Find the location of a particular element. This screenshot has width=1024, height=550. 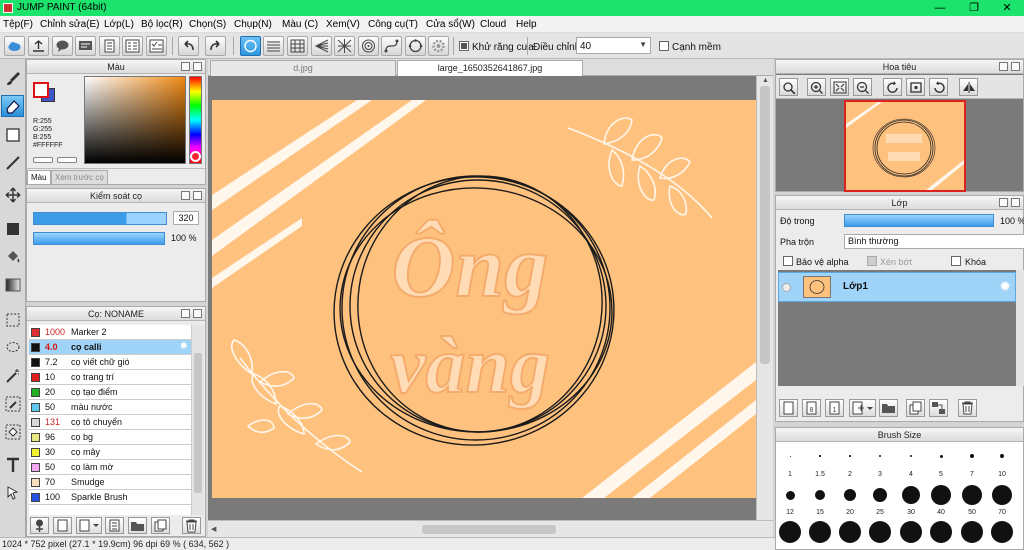

brush-list-item: 100 Sparkle Brush is located at coordinates (110, 497).